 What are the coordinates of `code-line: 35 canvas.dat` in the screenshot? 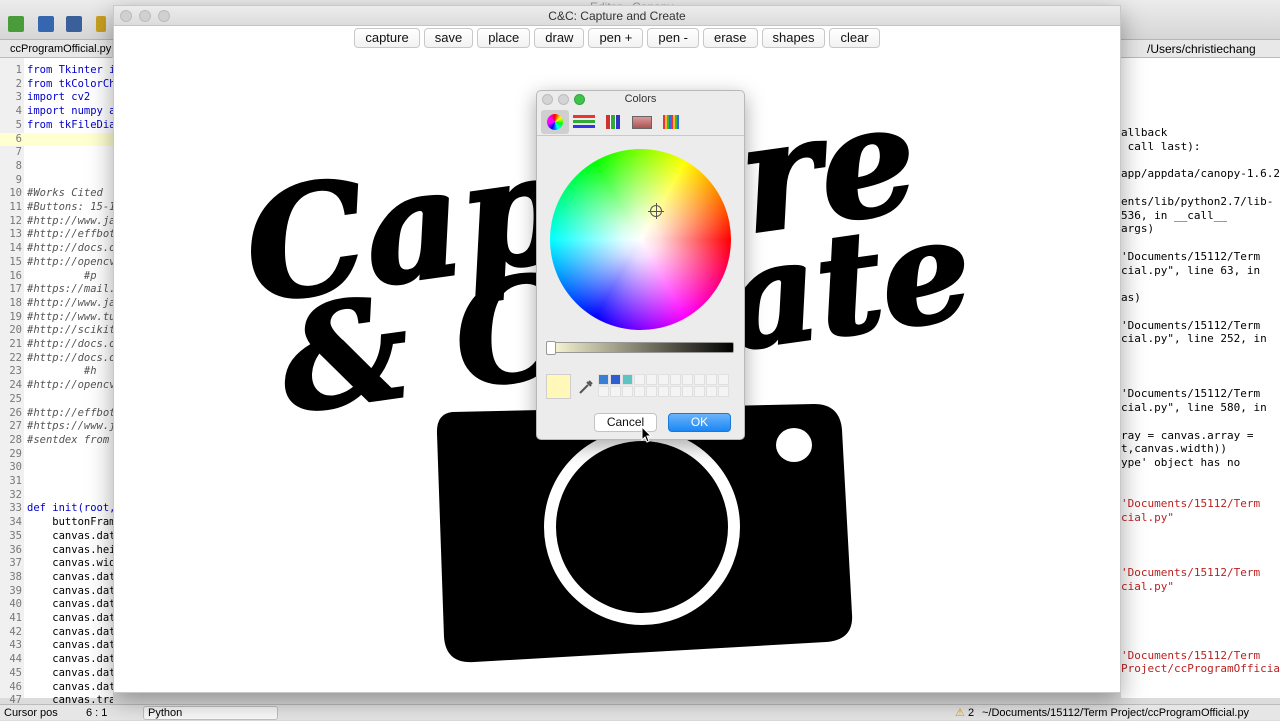 It's located at (56, 537).